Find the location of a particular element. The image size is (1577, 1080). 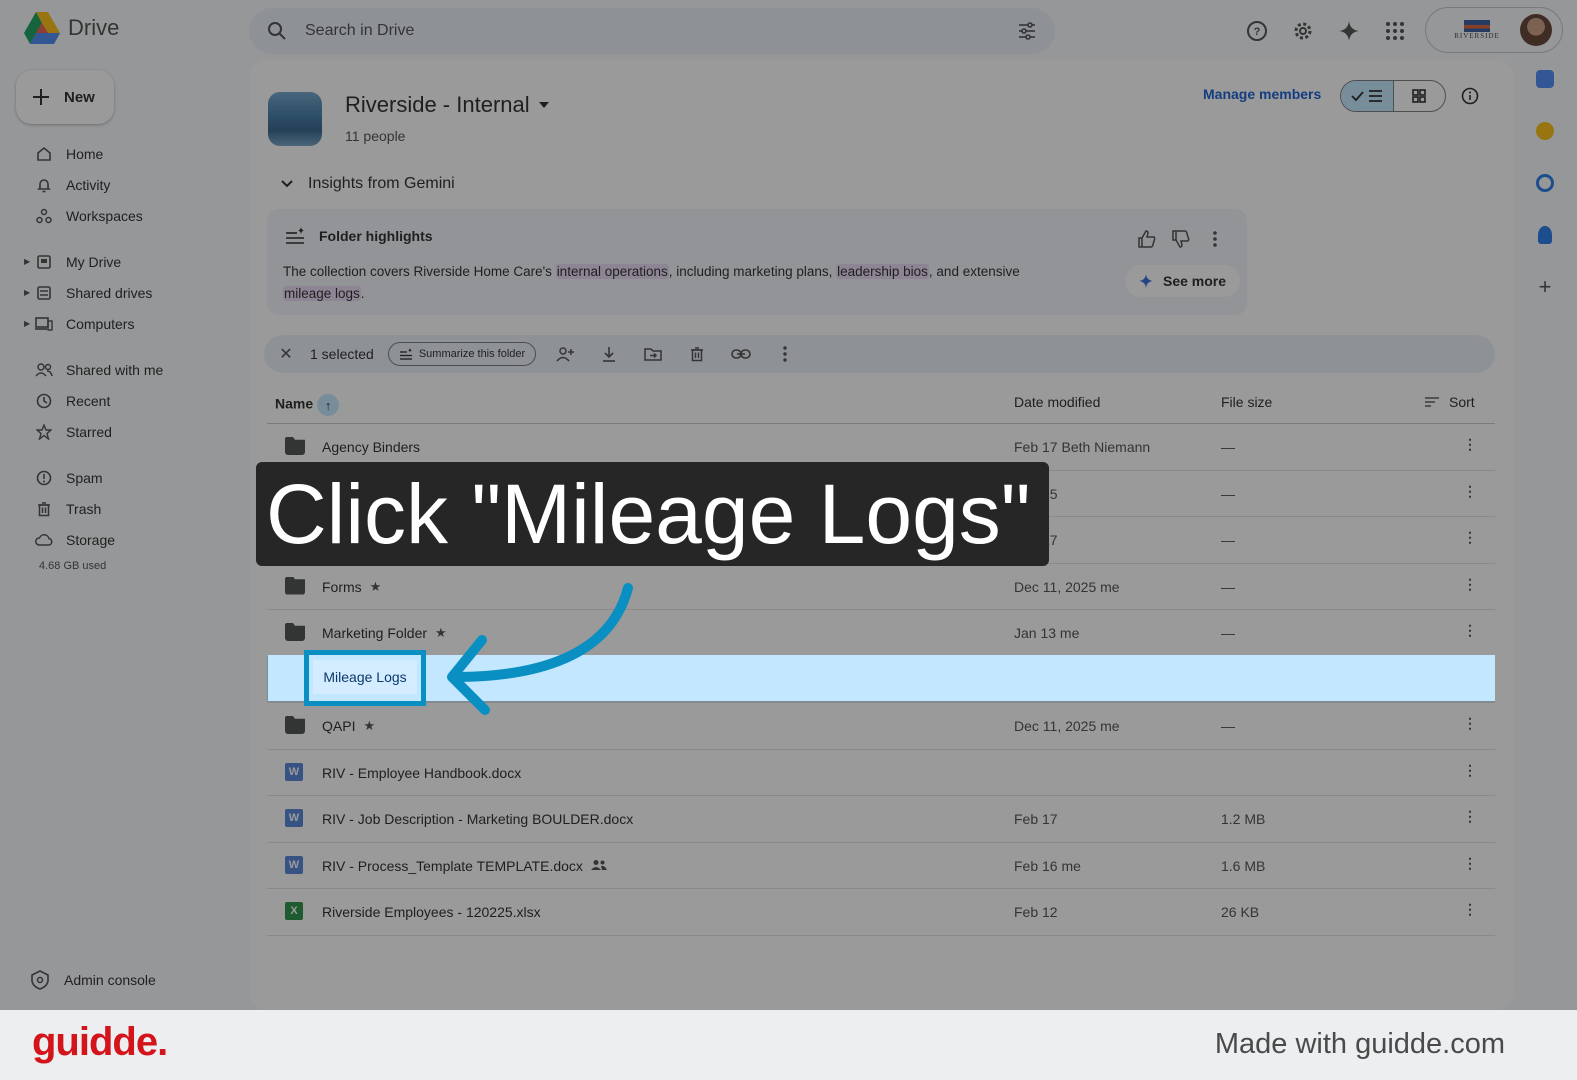

info-icon is located at coordinates (1470, 96).